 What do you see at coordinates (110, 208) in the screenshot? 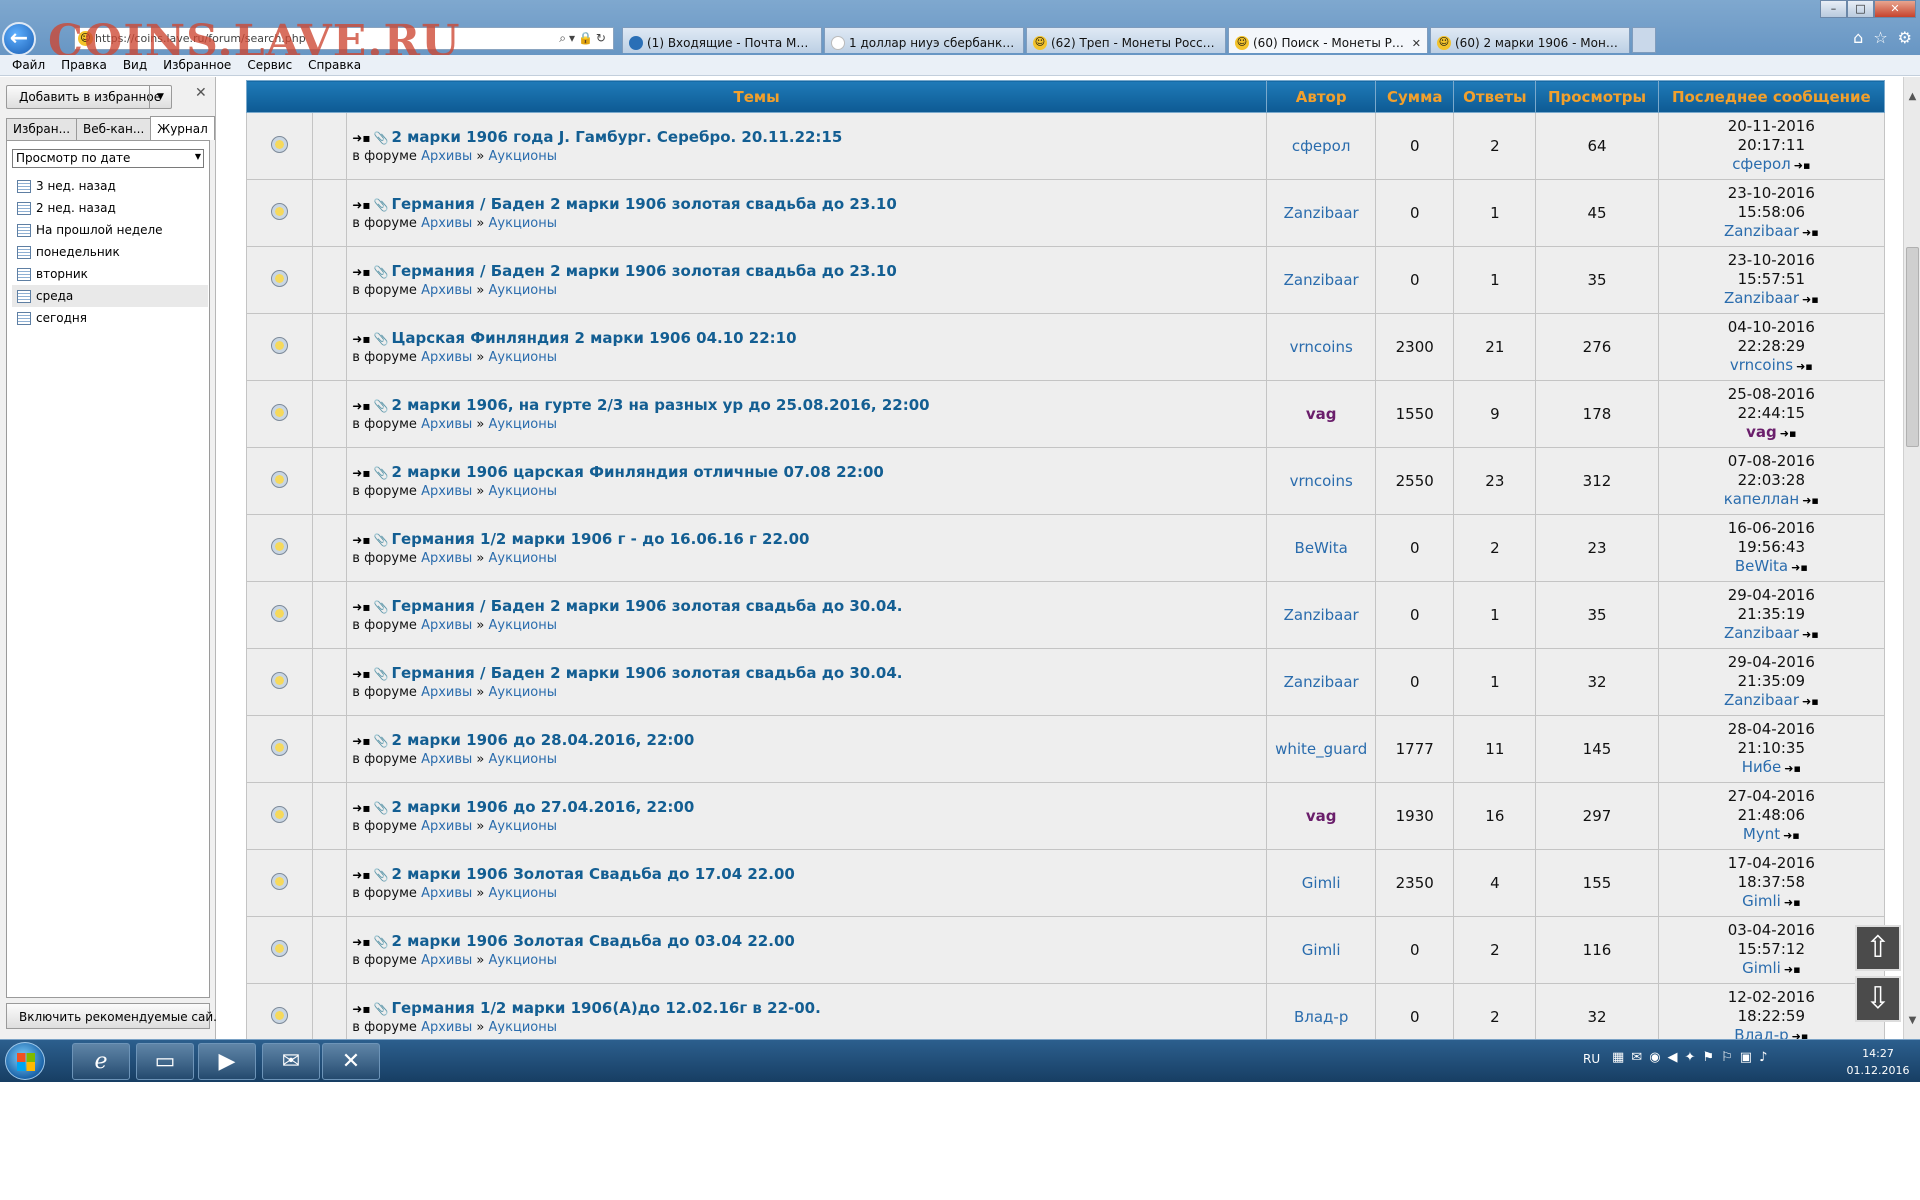
I see `history-item: 2 нед. назад` at bounding box center [110, 208].